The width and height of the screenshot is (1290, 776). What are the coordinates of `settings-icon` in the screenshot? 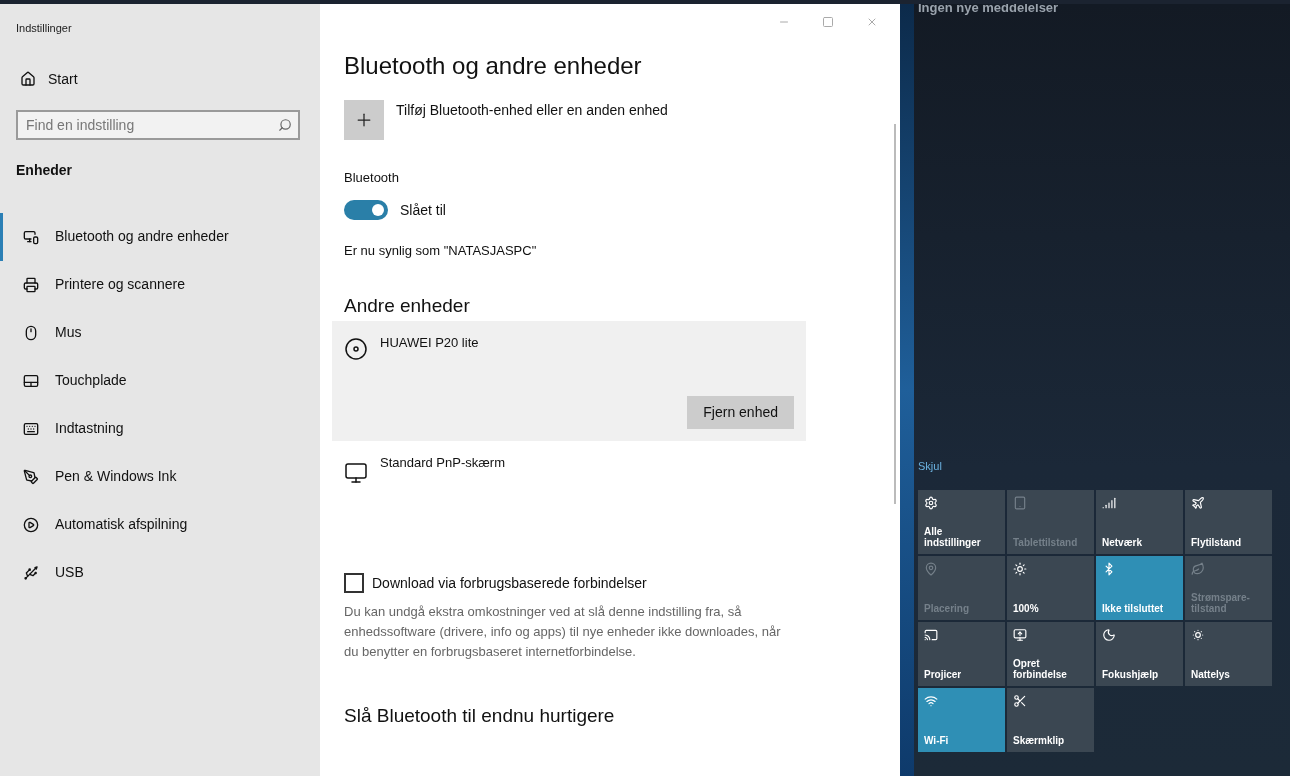 It's located at (931, 503).